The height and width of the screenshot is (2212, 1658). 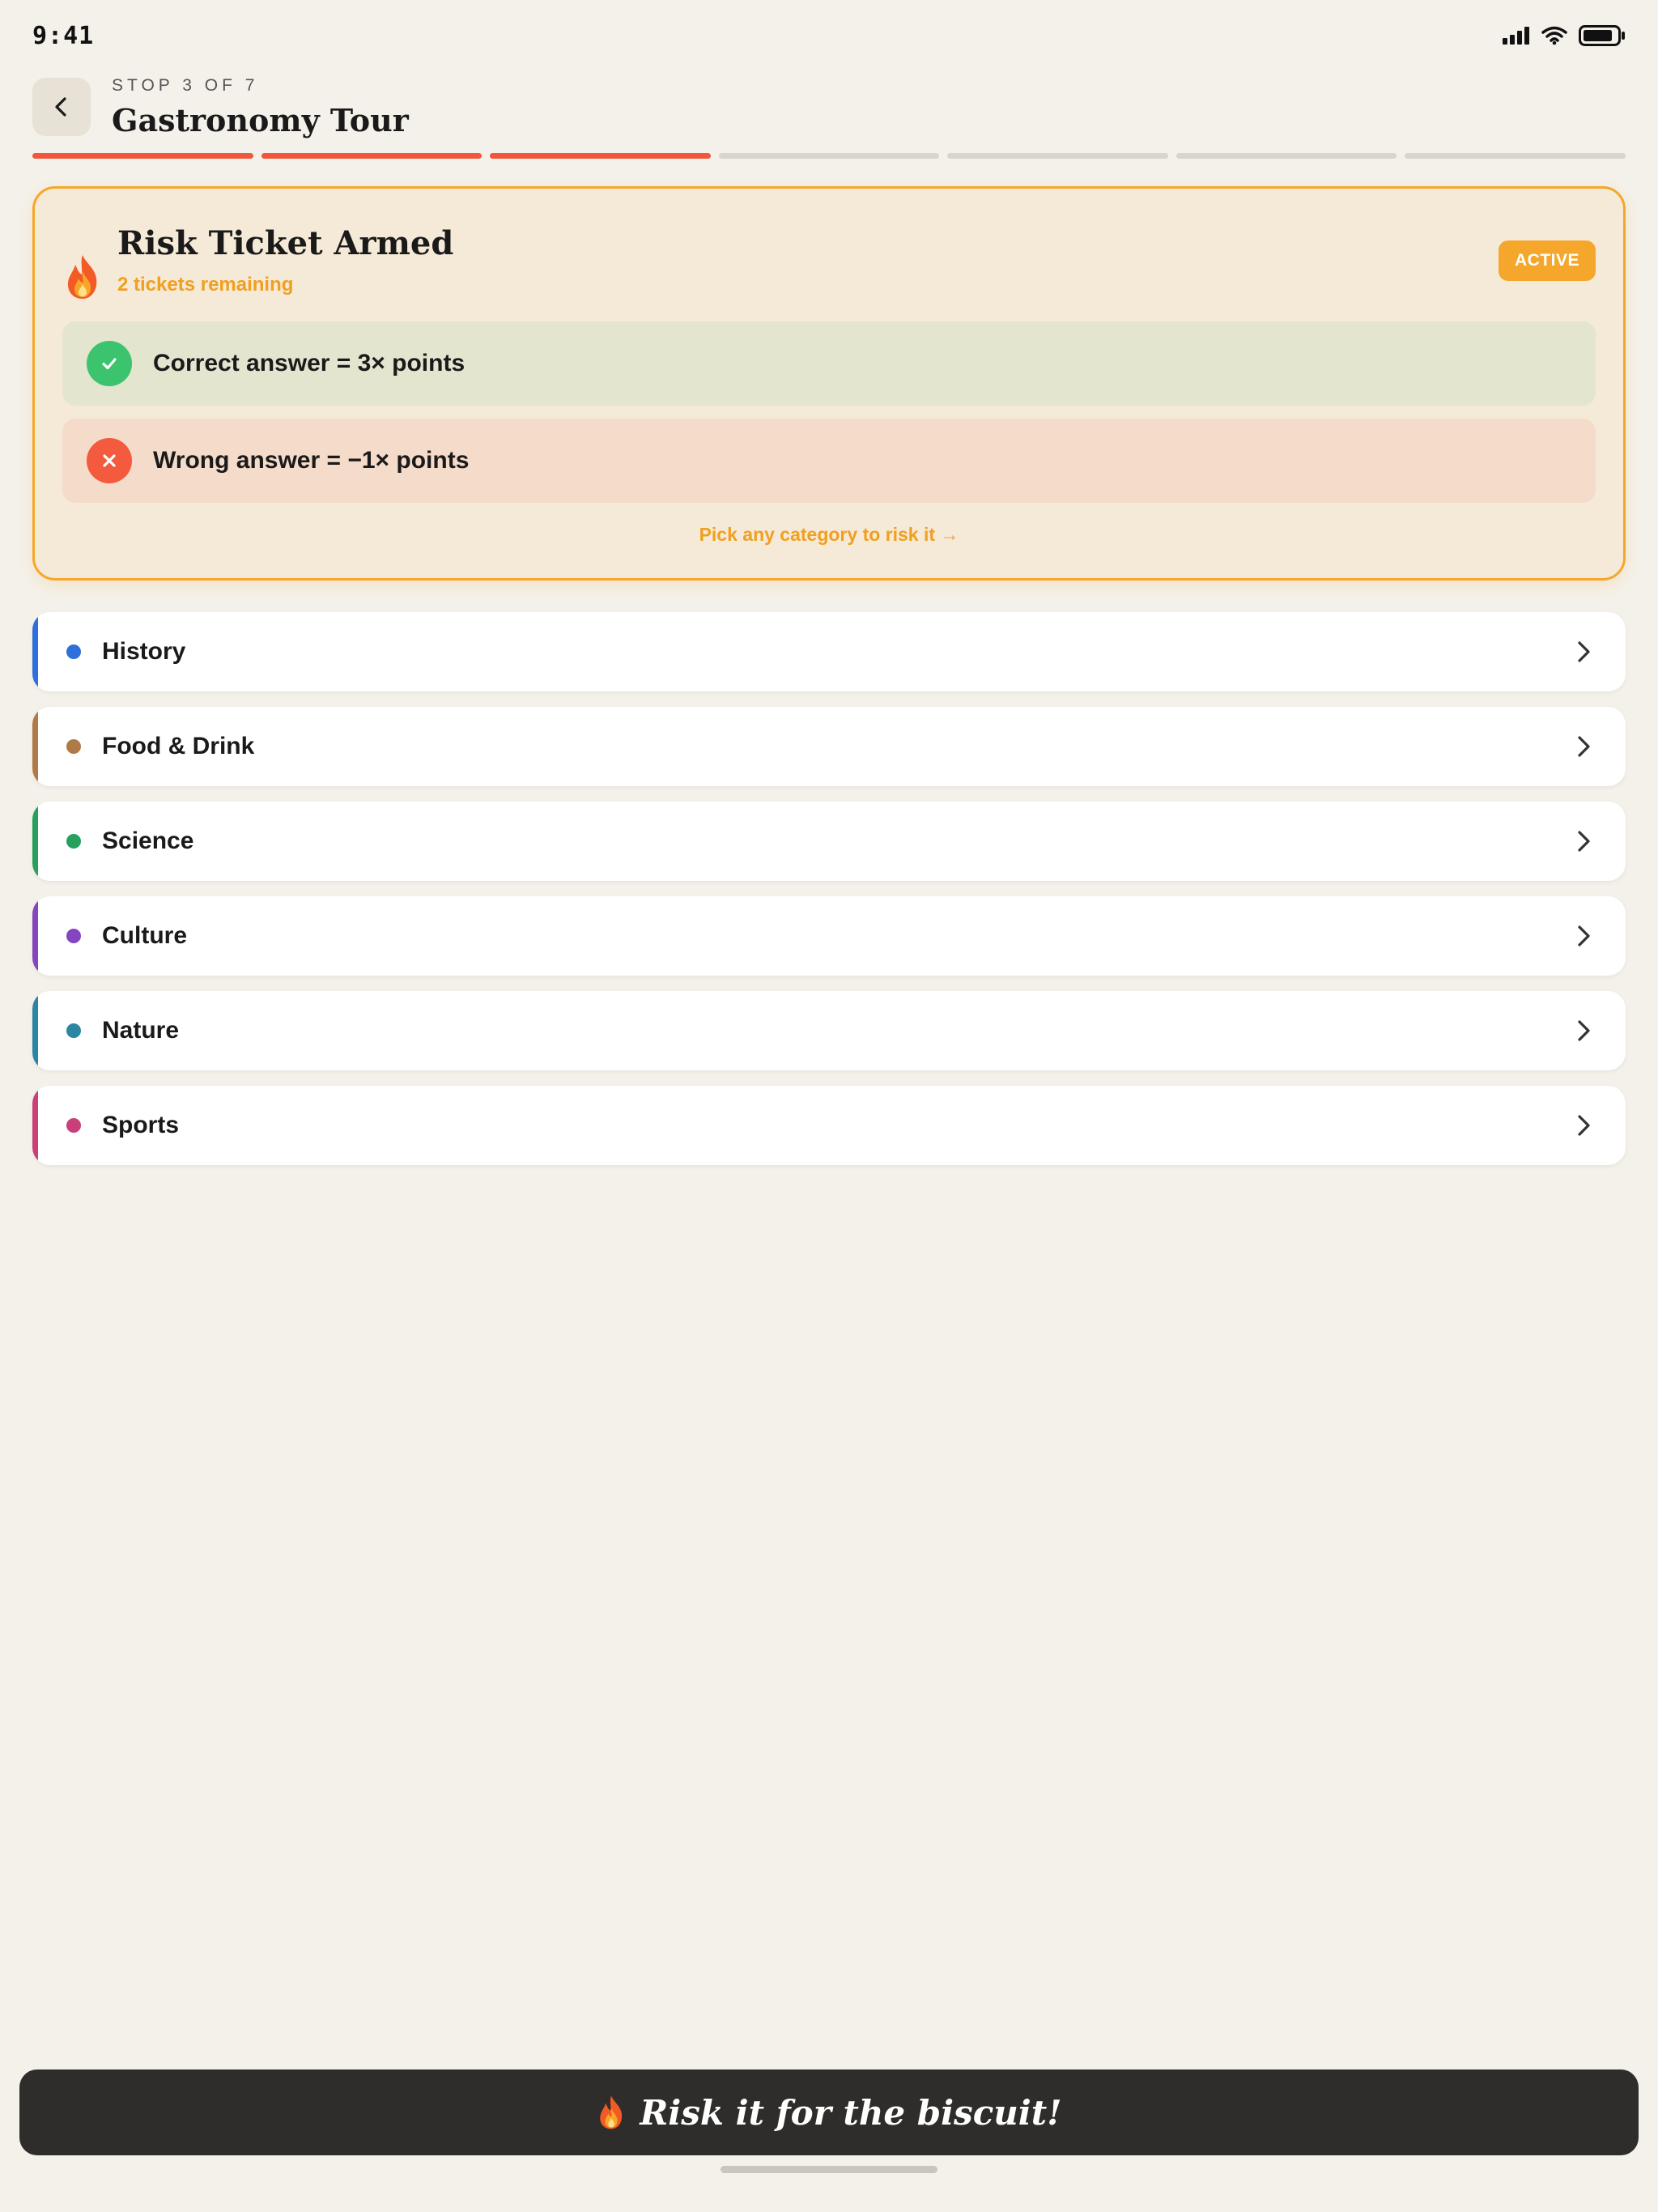 I want to click on status-time: 9:41, so click(x=63, y=36).